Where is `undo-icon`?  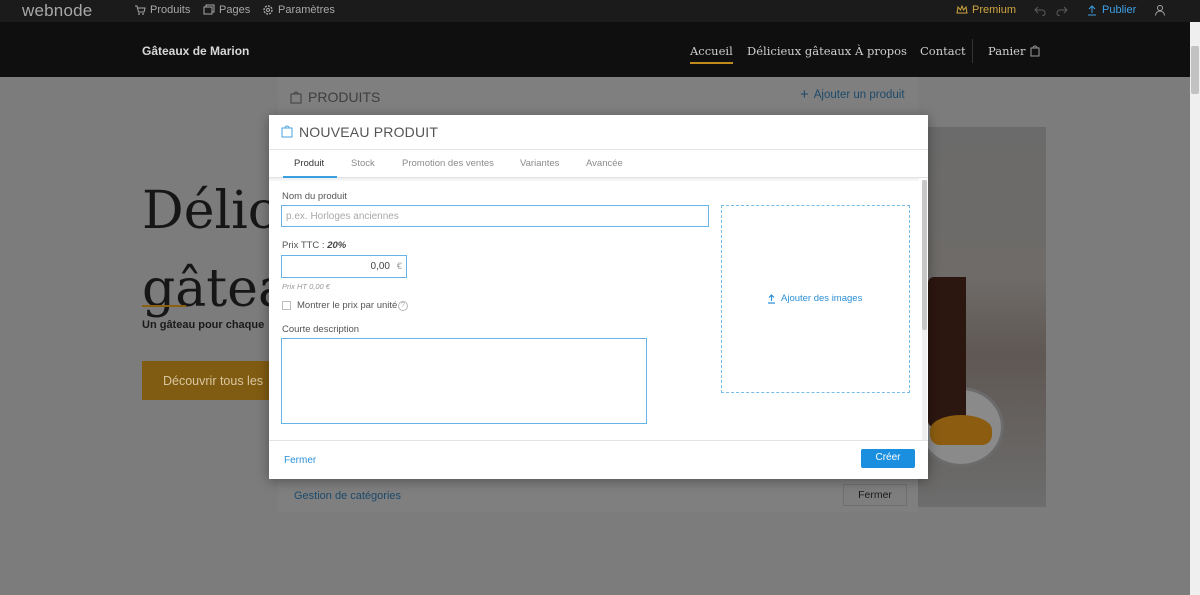 undo-icon is located at coordinates (1040, 11).